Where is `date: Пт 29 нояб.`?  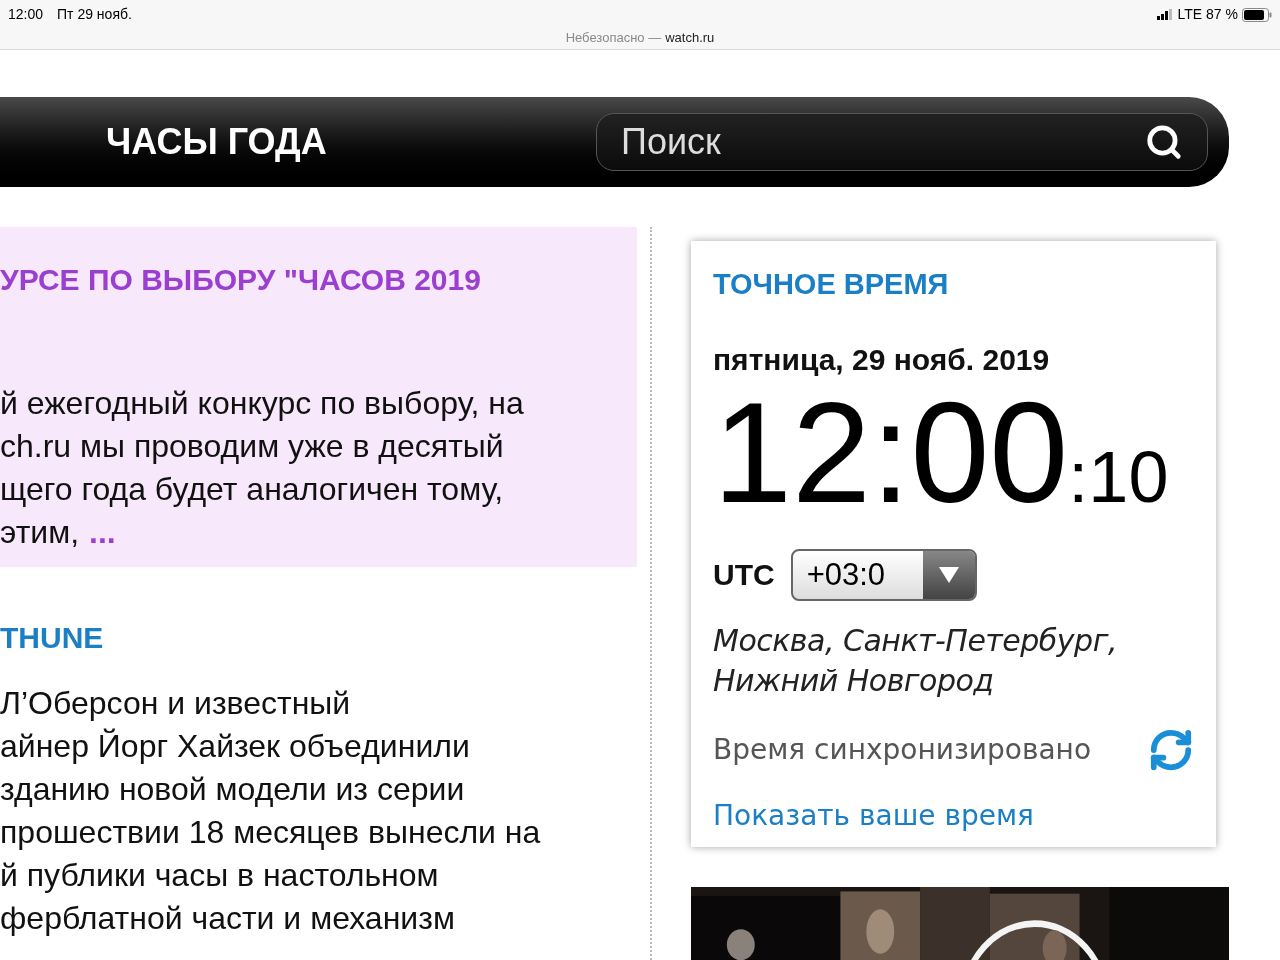 date: Пт 29 нояб. is located at coordinates (94, 14).